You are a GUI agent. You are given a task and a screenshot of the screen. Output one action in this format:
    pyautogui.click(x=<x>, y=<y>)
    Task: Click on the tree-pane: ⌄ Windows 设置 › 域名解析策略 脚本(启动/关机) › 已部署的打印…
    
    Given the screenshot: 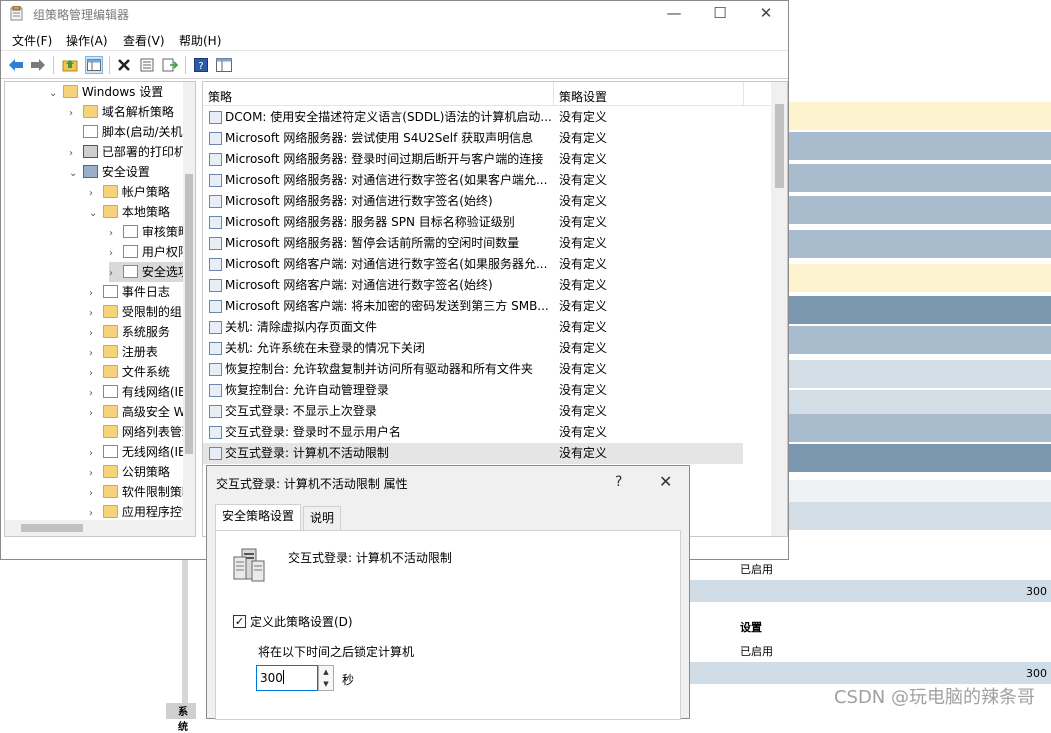 What is the action you would take?
    pyautogui.click(x=100, y=309)
    